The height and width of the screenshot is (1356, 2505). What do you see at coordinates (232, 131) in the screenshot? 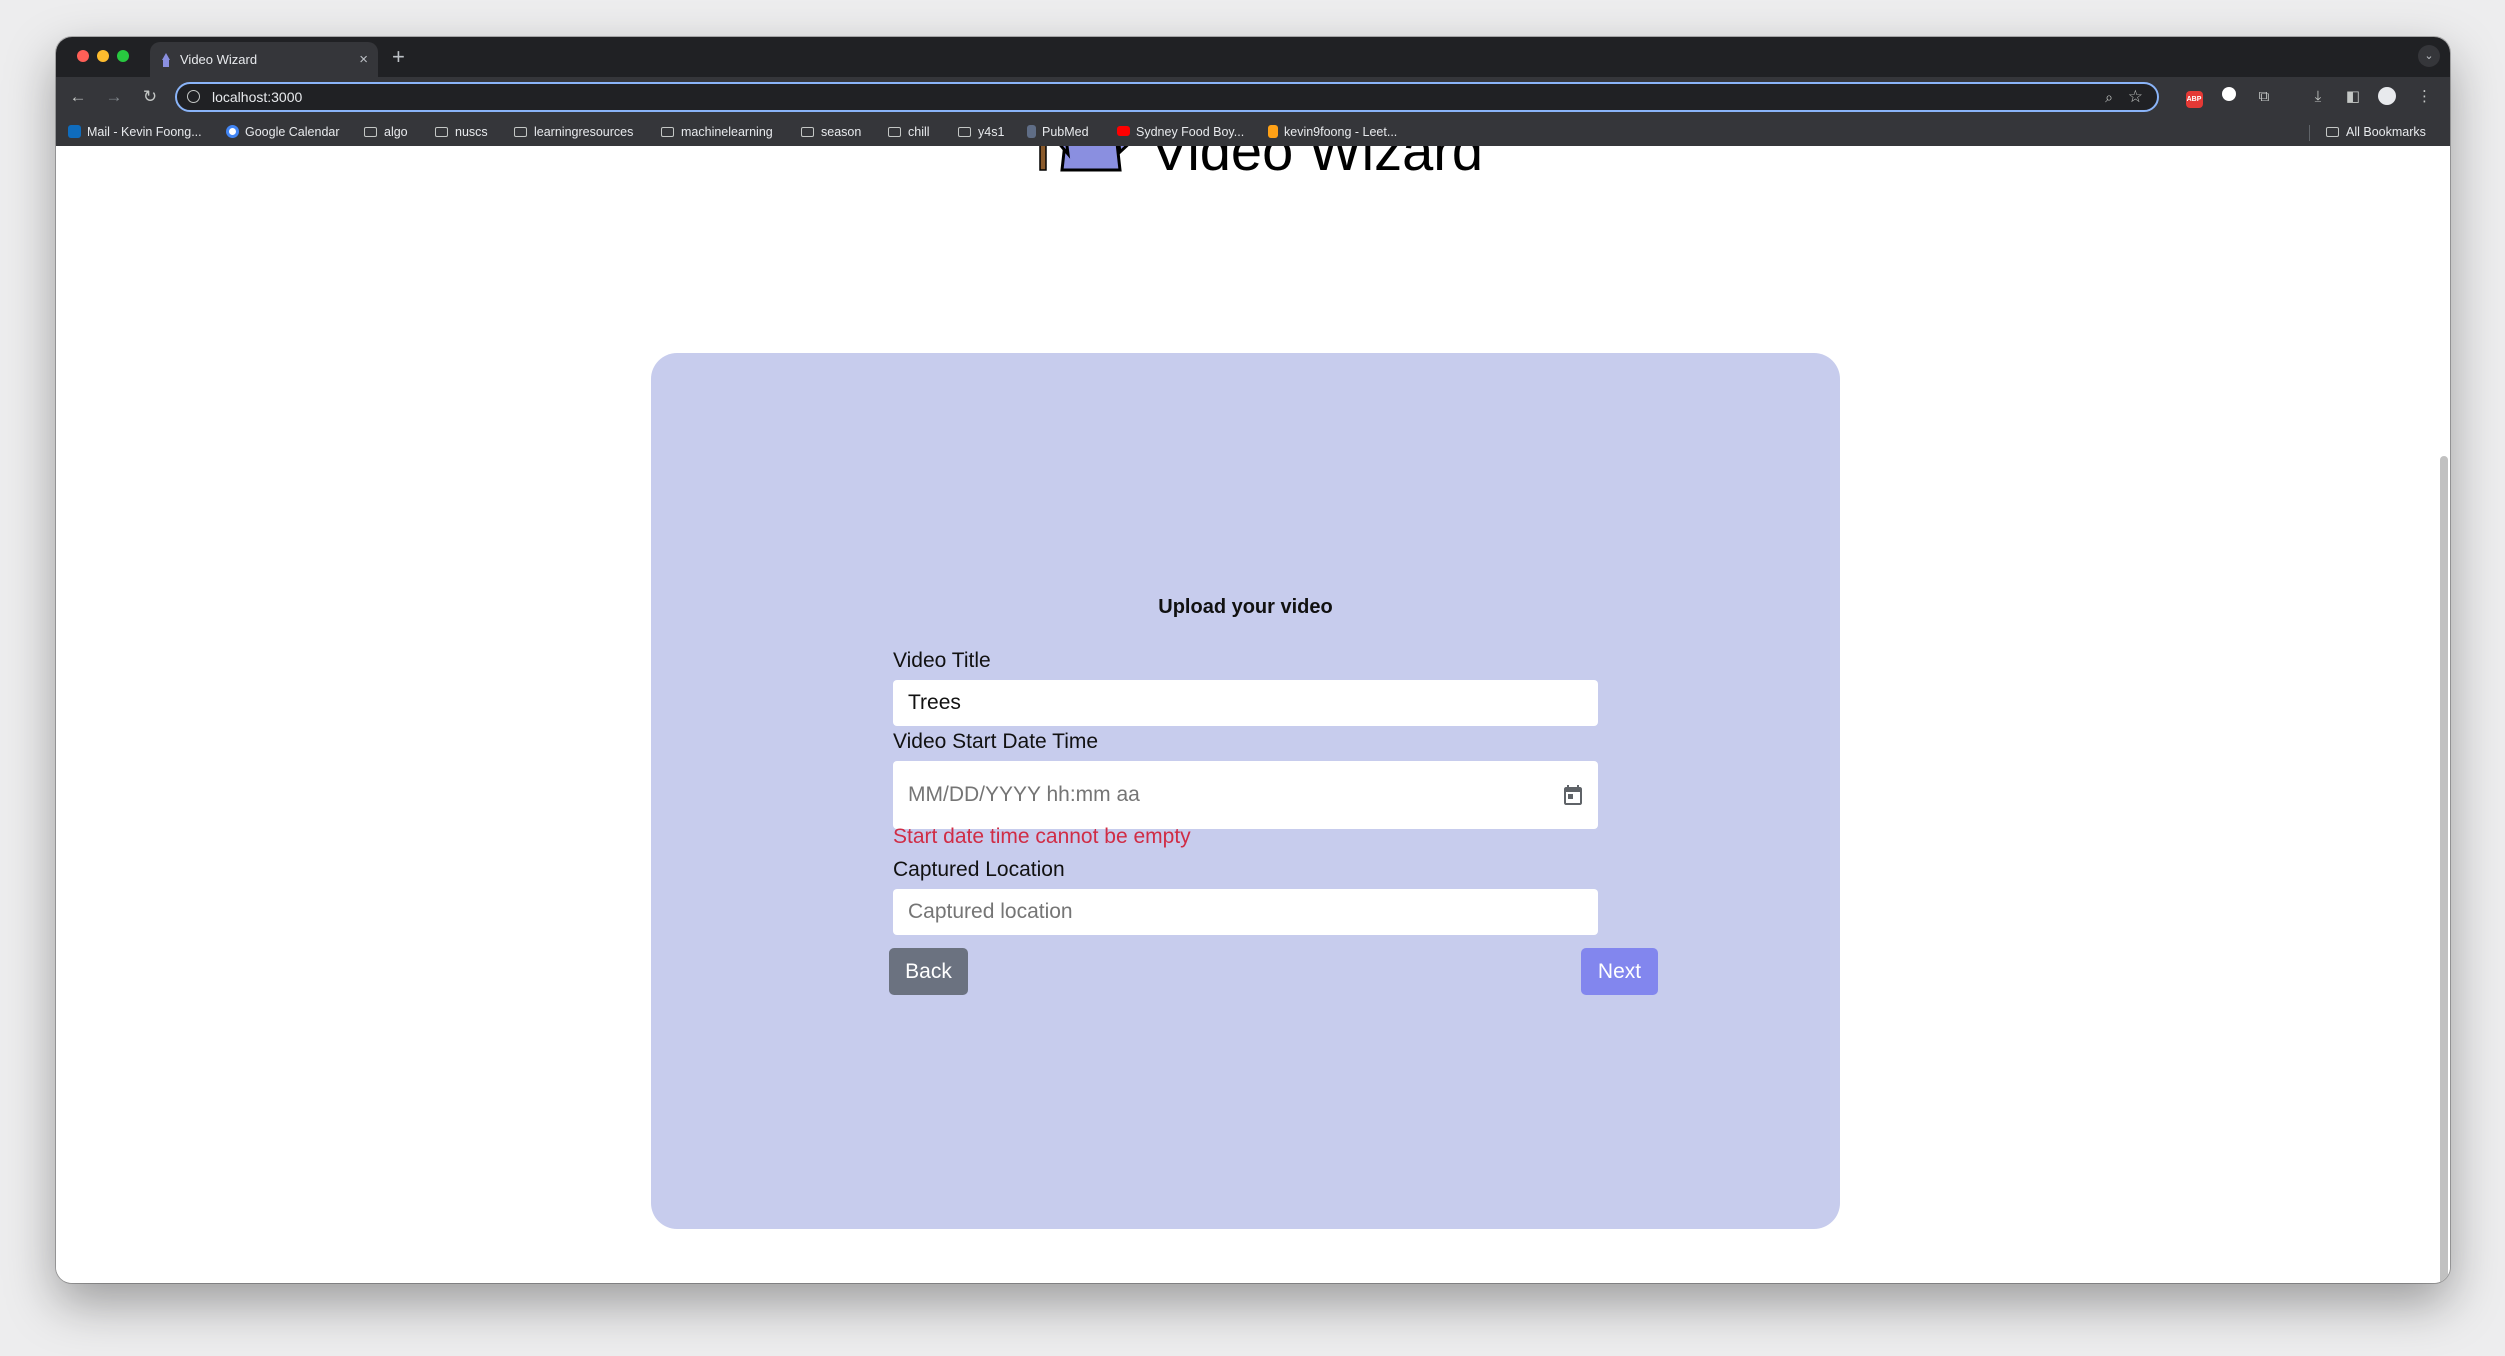
I see `google-icon` at bounding box center [232, 131].